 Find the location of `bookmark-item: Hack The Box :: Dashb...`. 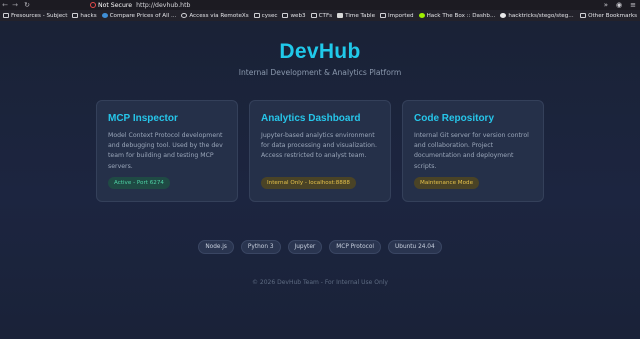

bookmark-item: Hack The Box :: Dashb... is located at coordinates (457, 15).